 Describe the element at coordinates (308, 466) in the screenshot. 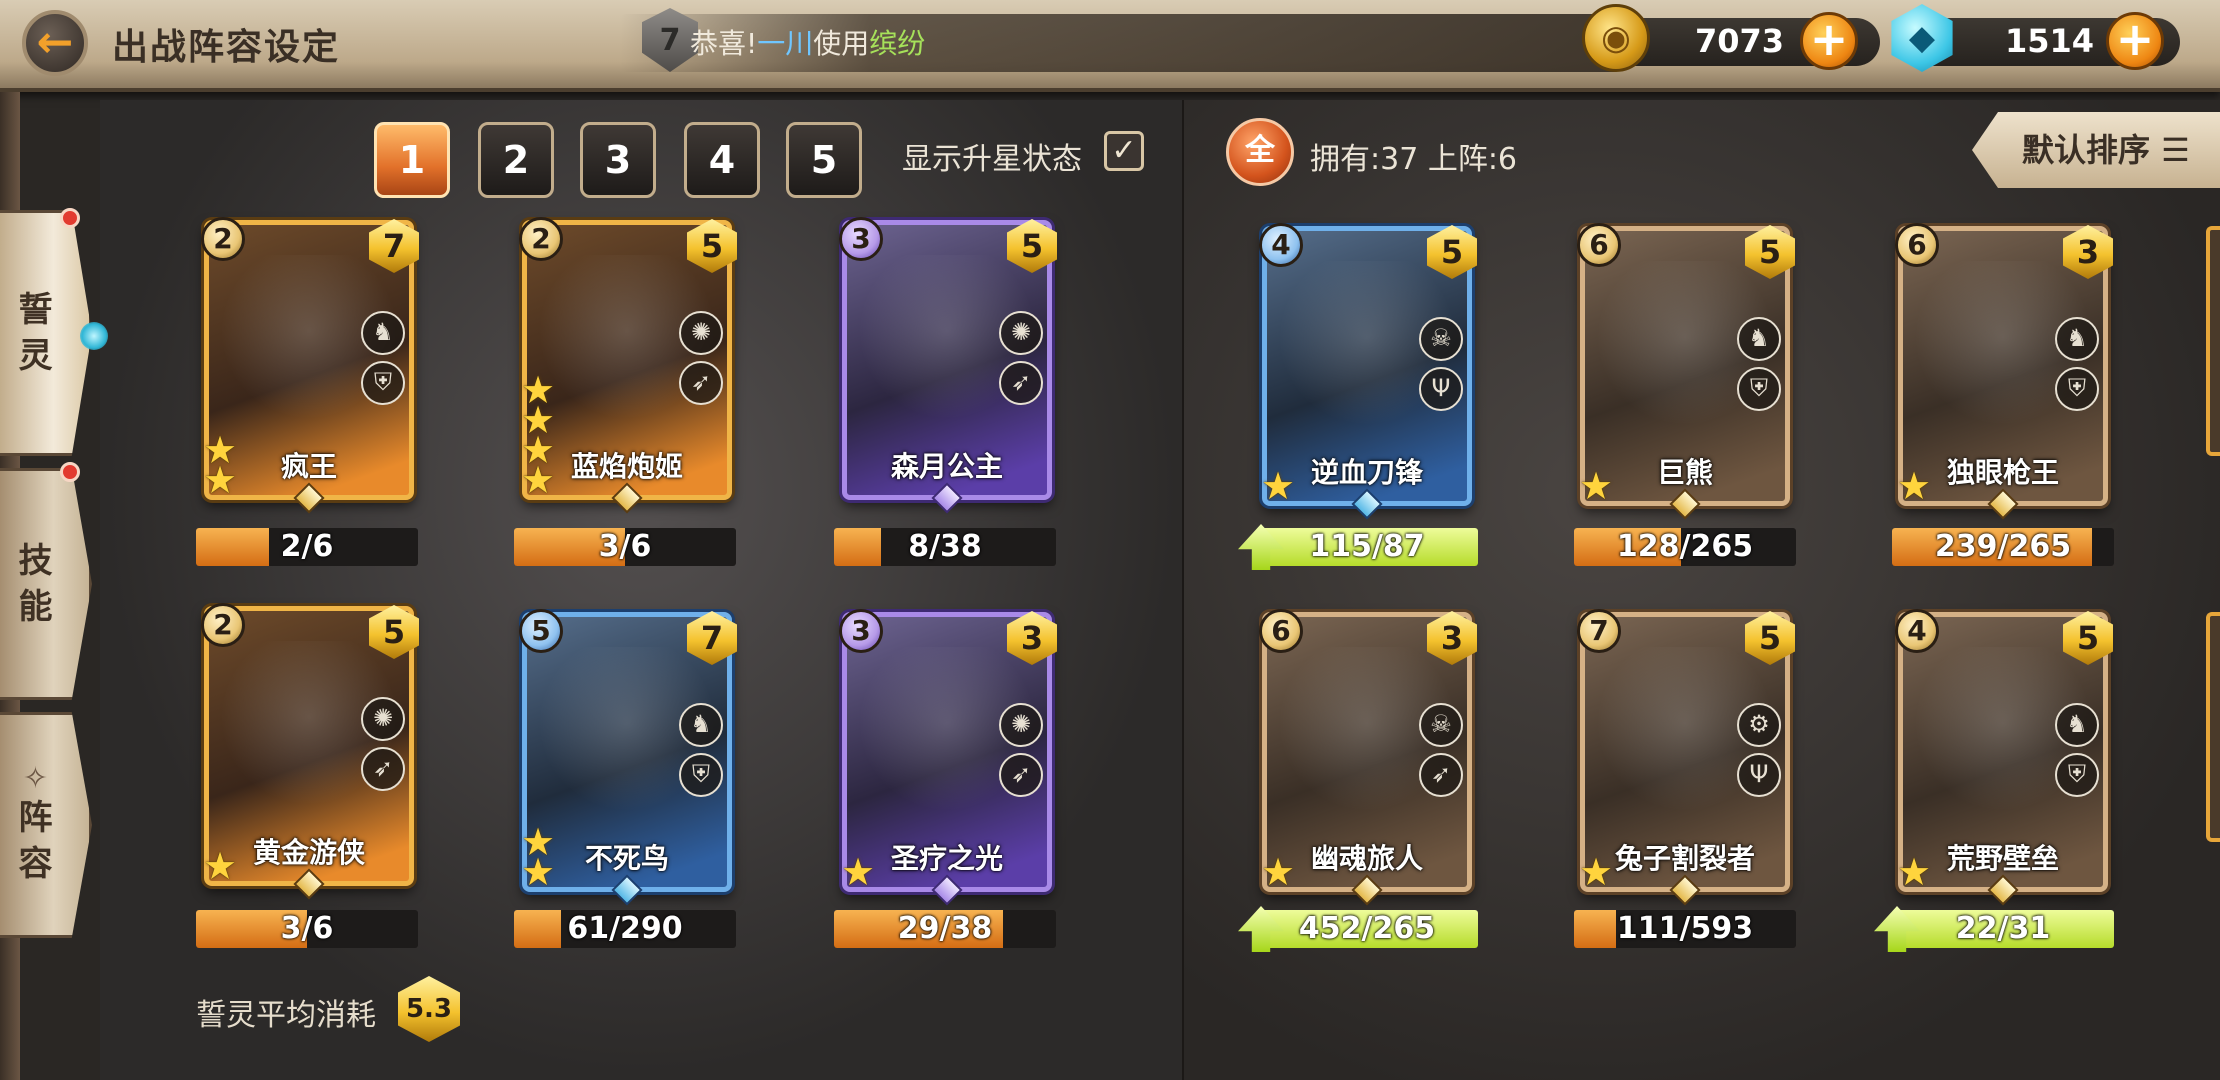

I see `card-name: 疯王` at that location.